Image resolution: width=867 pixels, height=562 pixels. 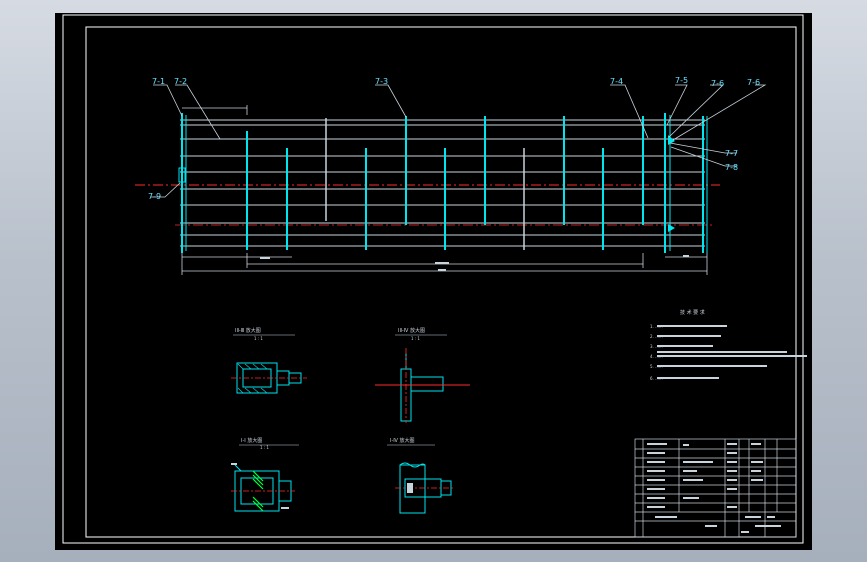 I want to click on section-view-1: ⅠⅡ-Ⅲ 放大图 1 : 1, so click(x=269, y=360).